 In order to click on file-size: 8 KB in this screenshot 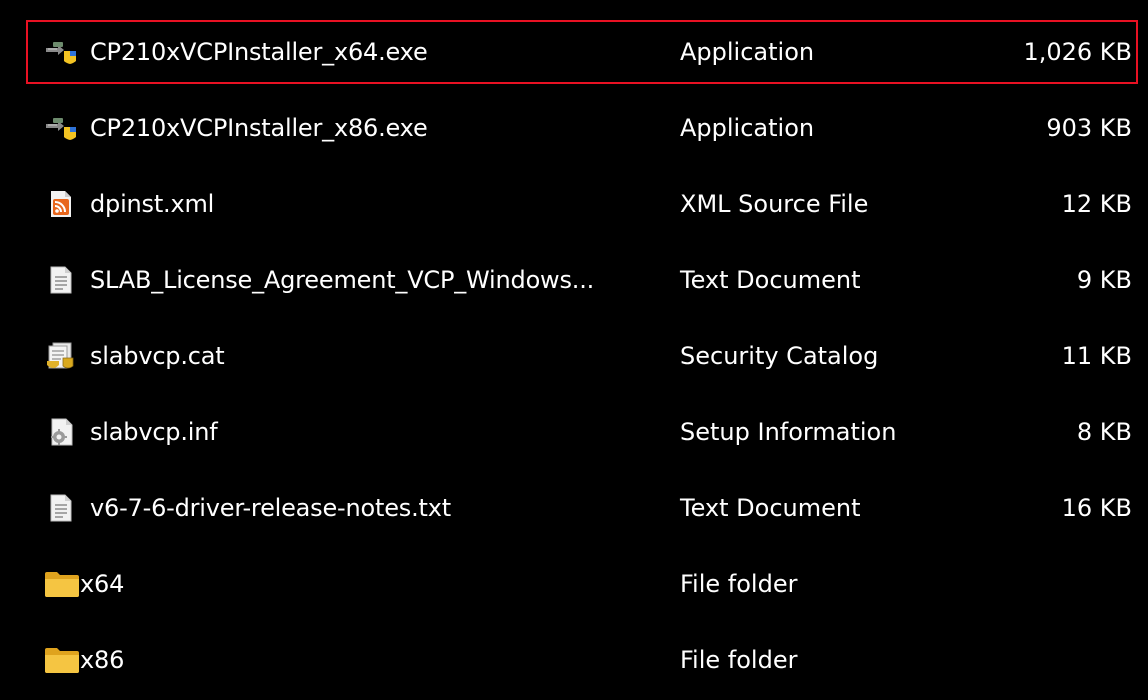, I will do `click(1104, 432)`.